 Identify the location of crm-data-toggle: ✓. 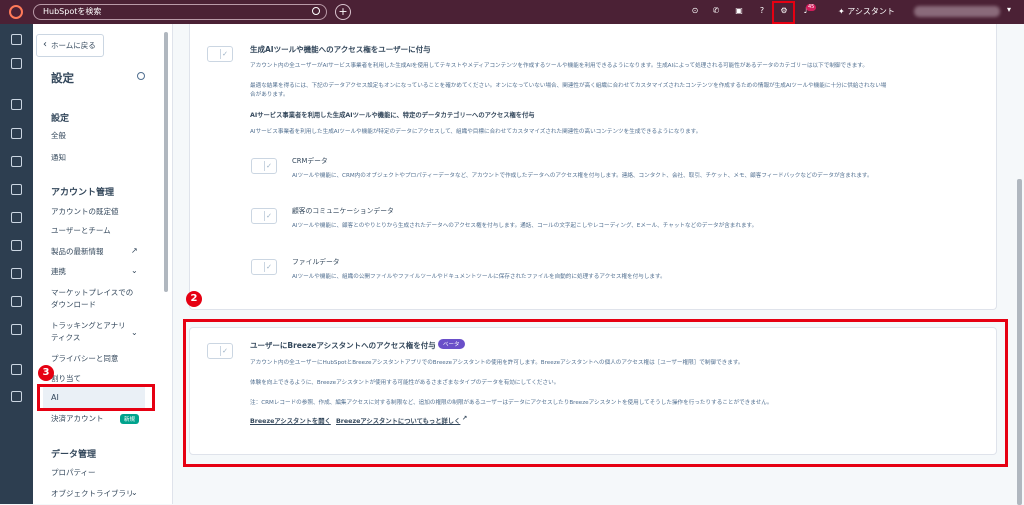
(264, 166).